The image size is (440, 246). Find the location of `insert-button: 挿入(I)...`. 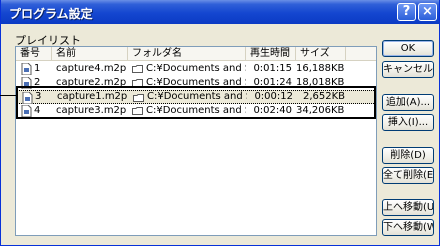

insert-button: 挿入(I)... is located at coordinates (408, 122).